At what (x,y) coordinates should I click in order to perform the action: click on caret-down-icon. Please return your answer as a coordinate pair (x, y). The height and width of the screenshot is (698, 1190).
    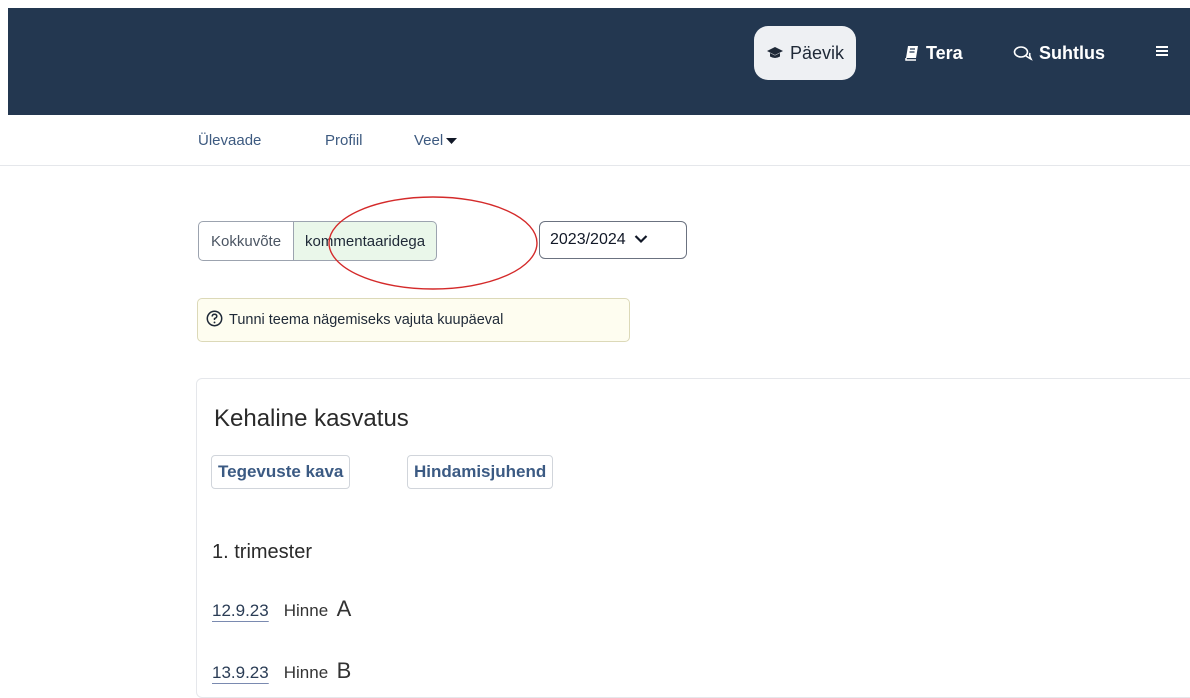
    Looking at the image, I should click on (452, 140).